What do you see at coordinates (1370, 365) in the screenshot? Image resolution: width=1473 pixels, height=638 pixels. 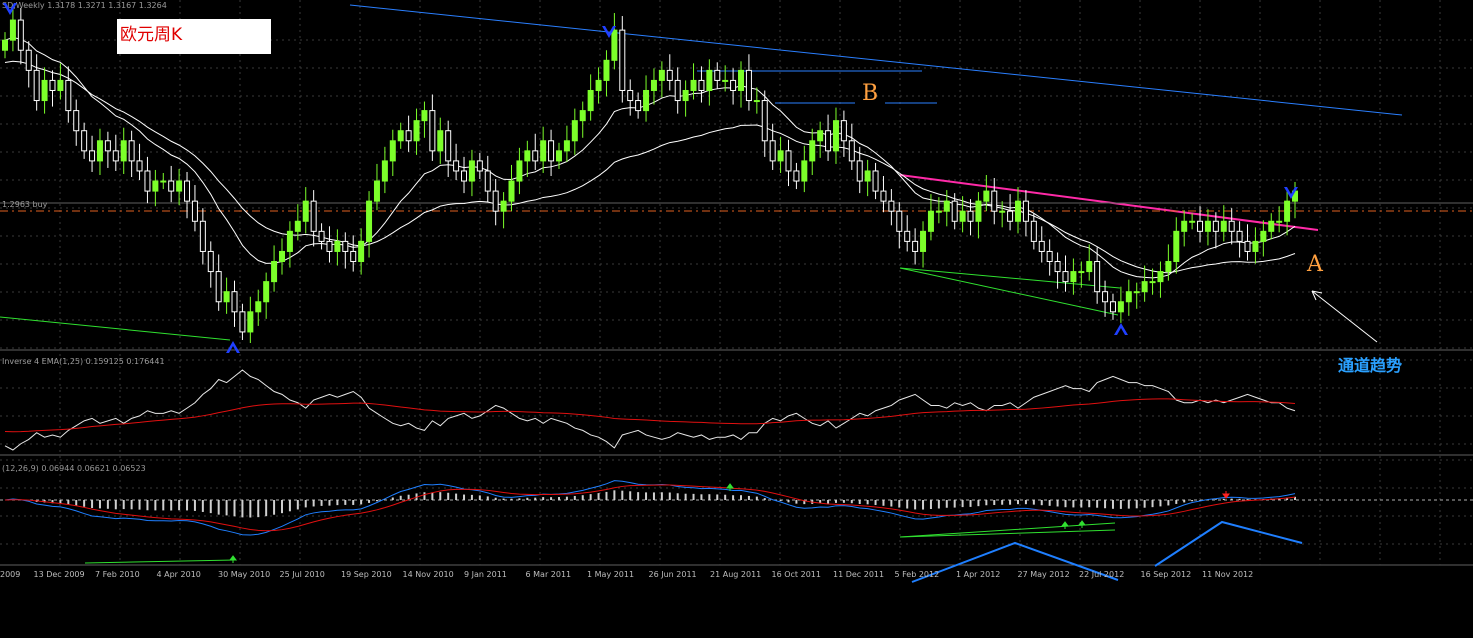 I see `annotation-channel-trend: 通道趋势` at bounding box center [1370, 365].